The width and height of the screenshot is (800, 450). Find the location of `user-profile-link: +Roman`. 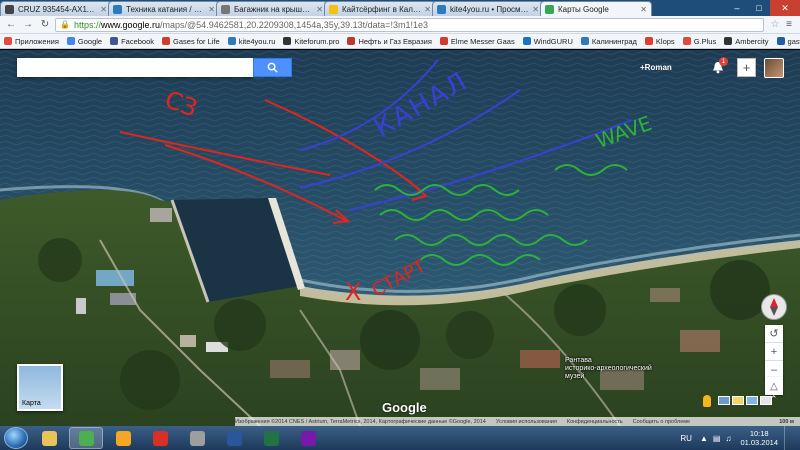

user-profile-link: +Roman is located at coordinates (656, 67).